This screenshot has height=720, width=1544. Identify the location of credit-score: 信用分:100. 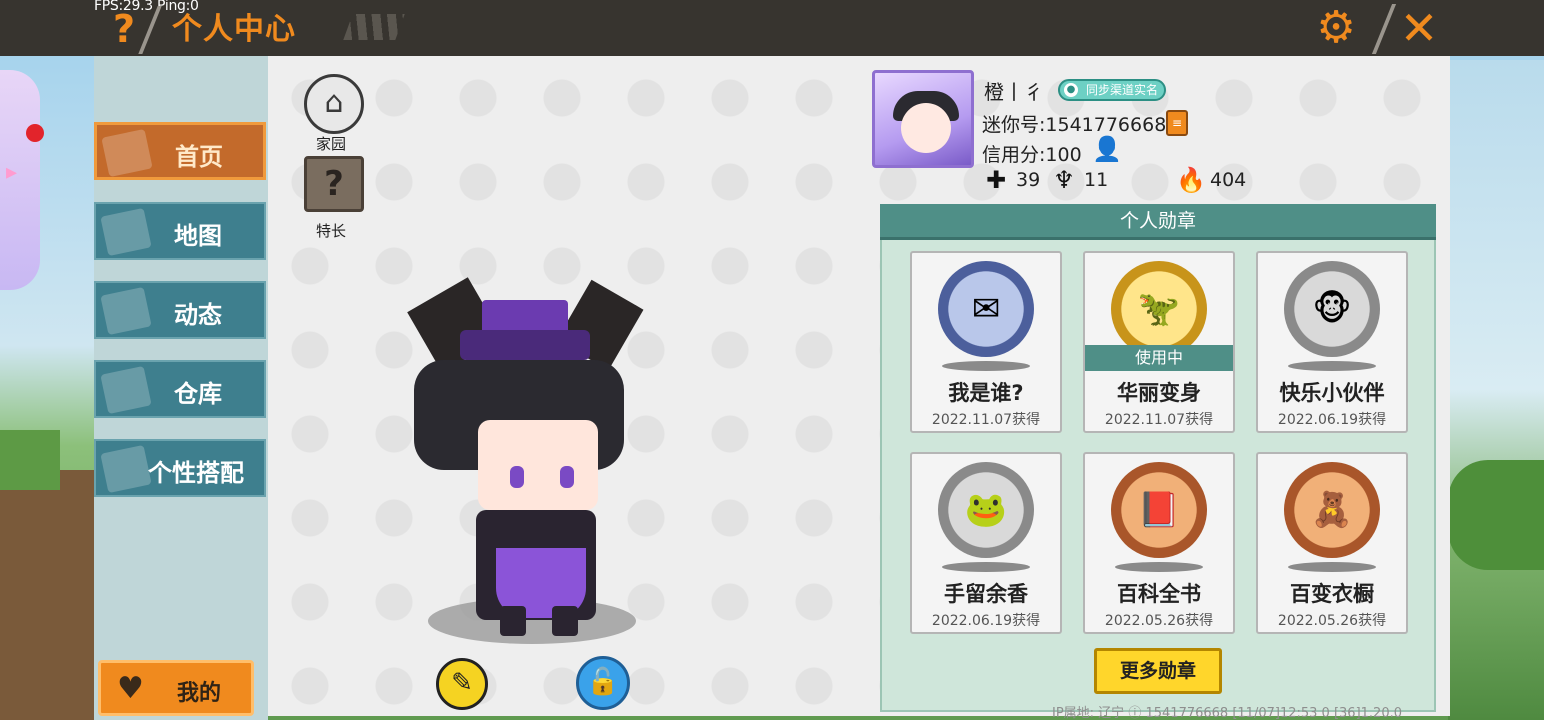
(1032, 155).